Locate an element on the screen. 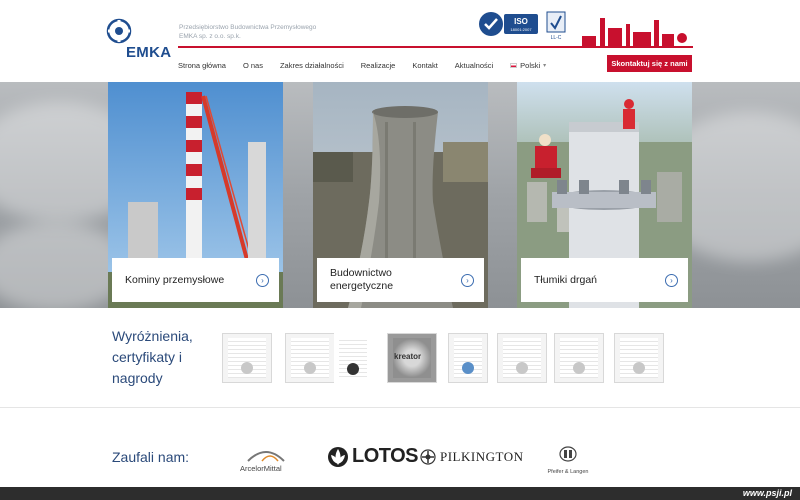  lotos-logo: LOTOS is located at coordinates (373, 456).